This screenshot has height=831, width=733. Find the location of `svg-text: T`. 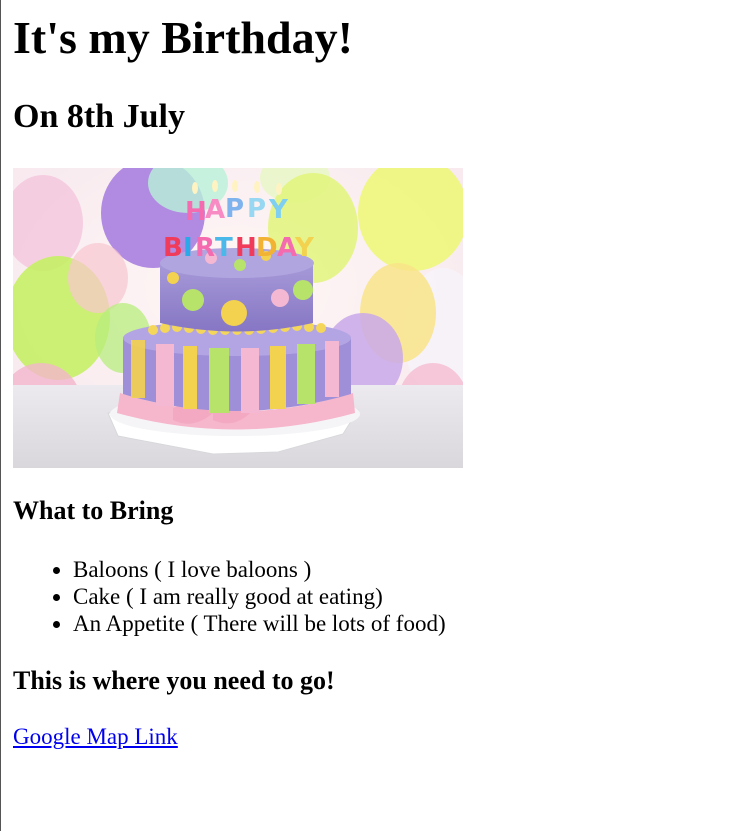

svg-text: T is located at coordinates (224, 248).